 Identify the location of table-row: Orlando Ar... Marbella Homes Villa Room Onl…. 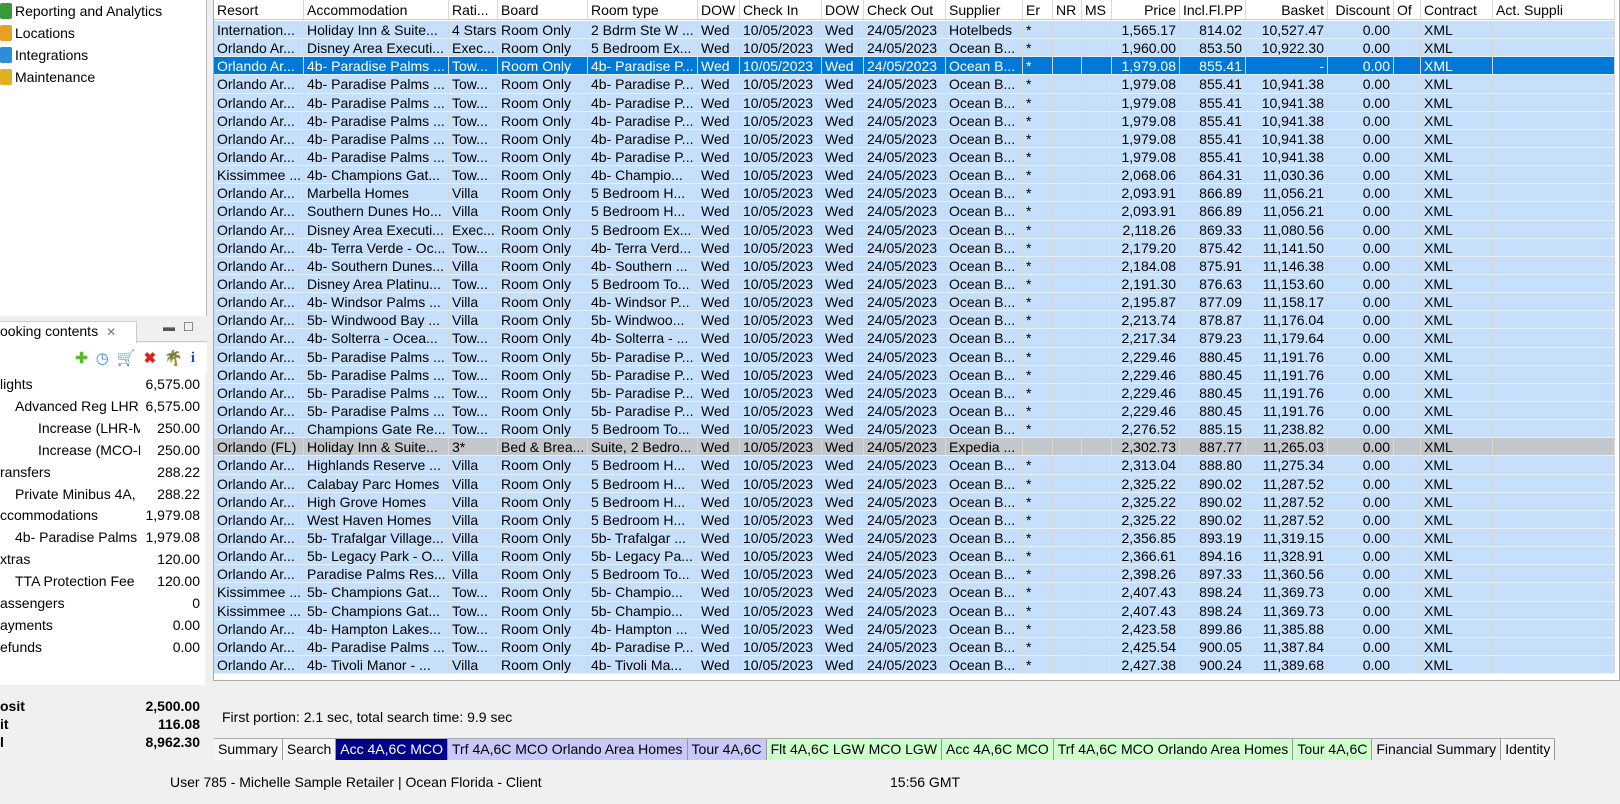
(914, 193).